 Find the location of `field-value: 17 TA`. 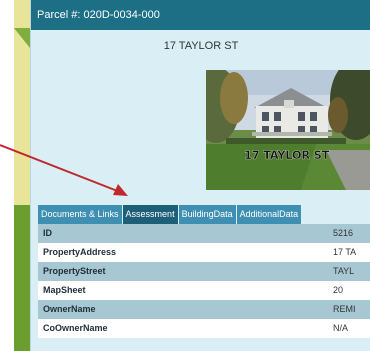

field-value: 17 TA is located at coordinates (345, 252).